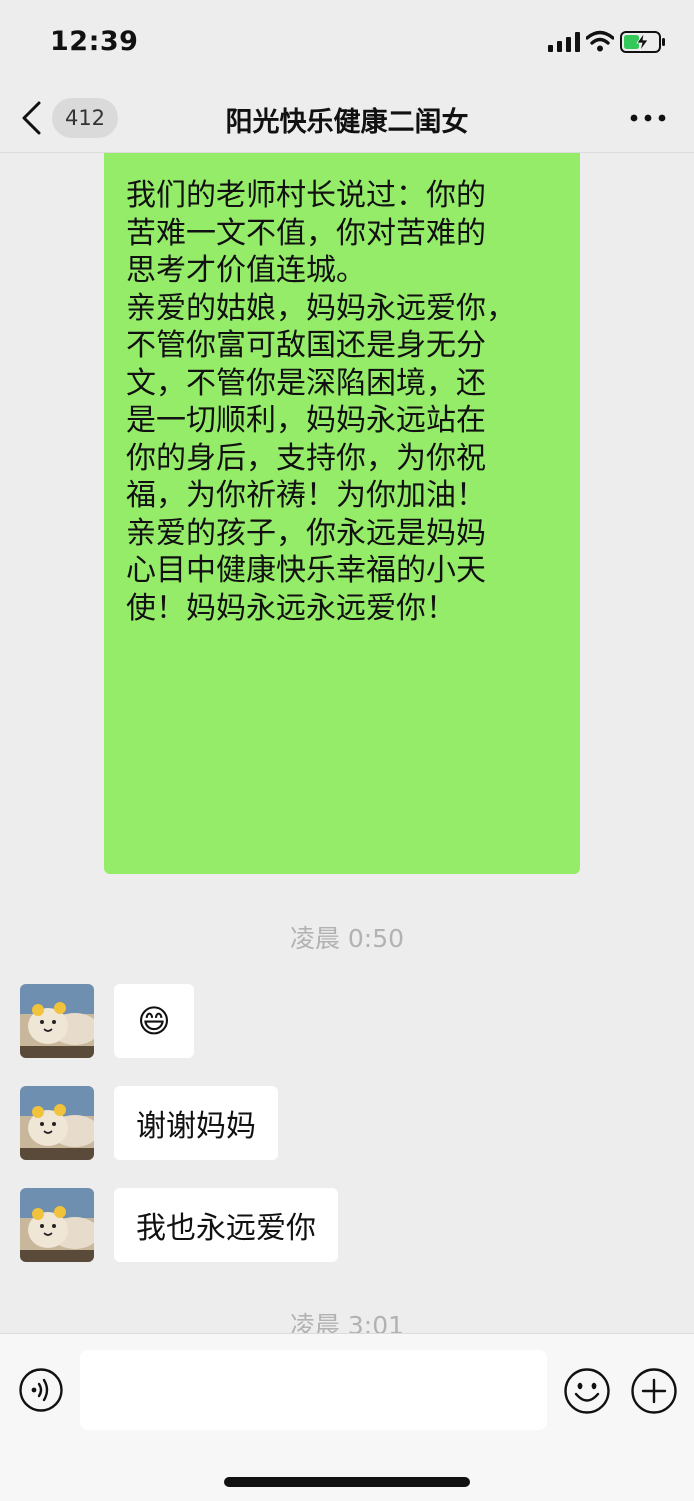 The height and width of the screenshot is (1501, 694). I want to click on battery-charging-icon, so click(642, 42).